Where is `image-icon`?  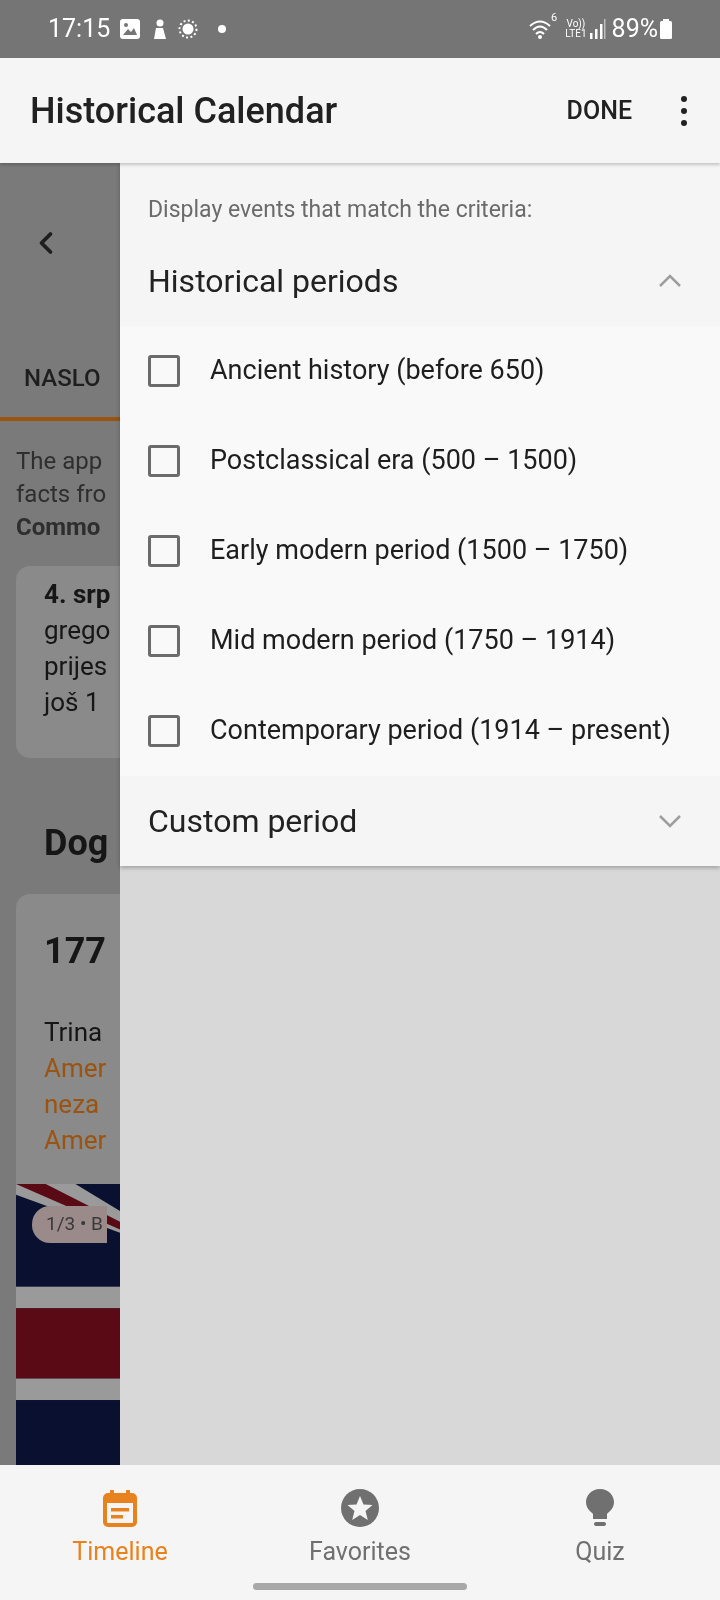
image-icon is located at coordinates (130, 29).